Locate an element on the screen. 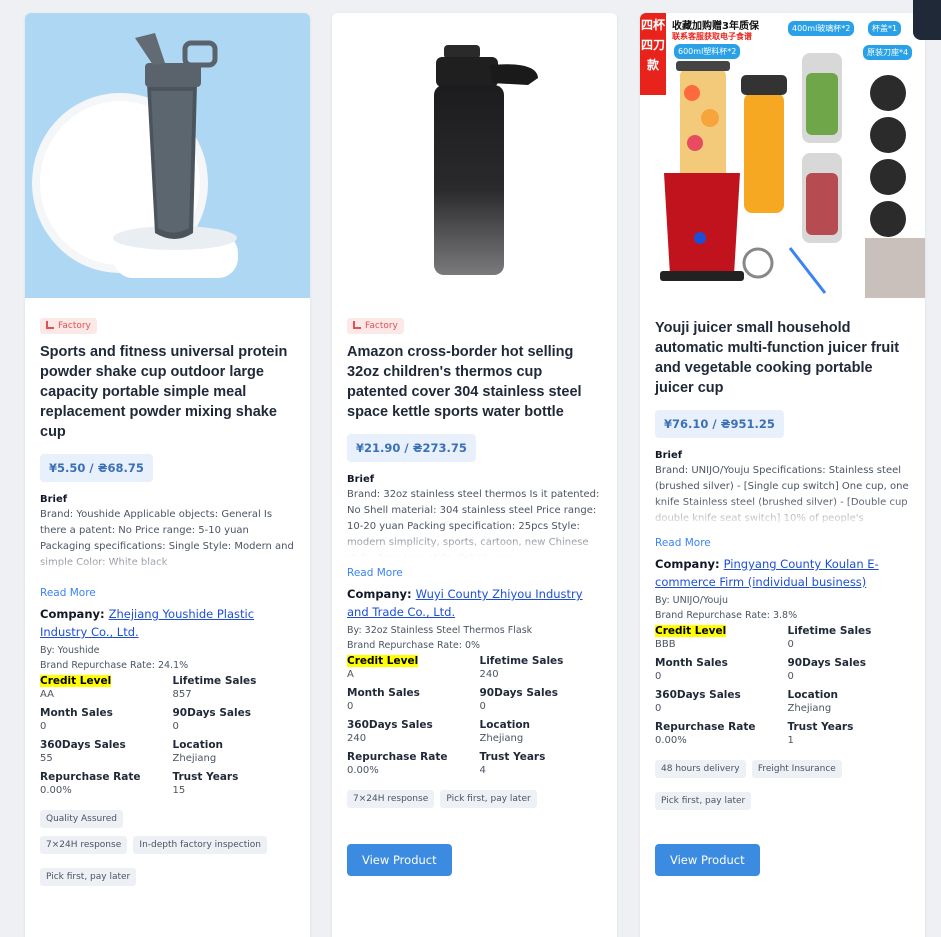 This screenshot has height=937, width=941. stat-trust-years: Trust Years 1 is located at coordinates (820, 733).